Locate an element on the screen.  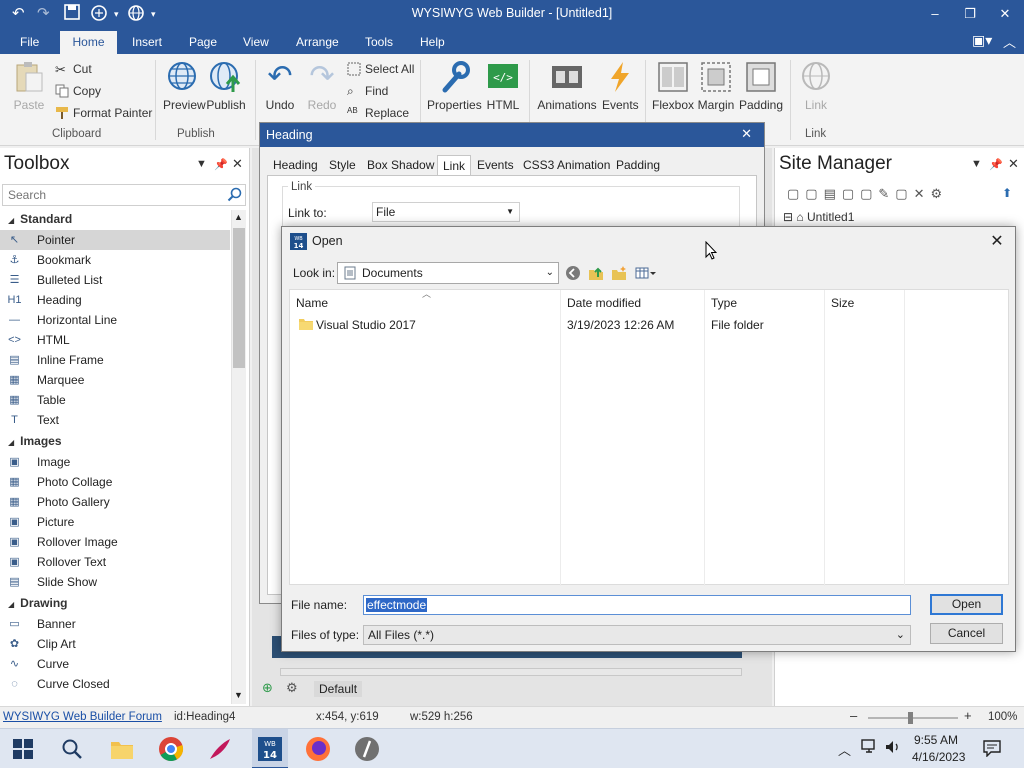
zoom-in-icon: + is located at coordinates (968, 715).